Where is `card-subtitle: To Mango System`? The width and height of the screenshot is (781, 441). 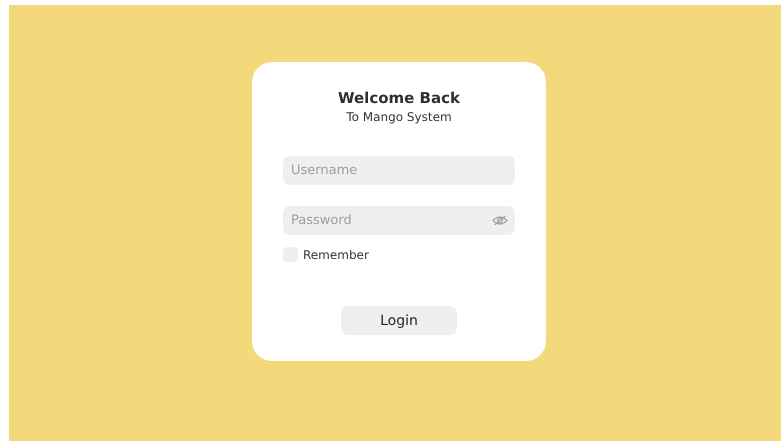 card-subtitle: To Mango System is located at coordinates (399, 117).